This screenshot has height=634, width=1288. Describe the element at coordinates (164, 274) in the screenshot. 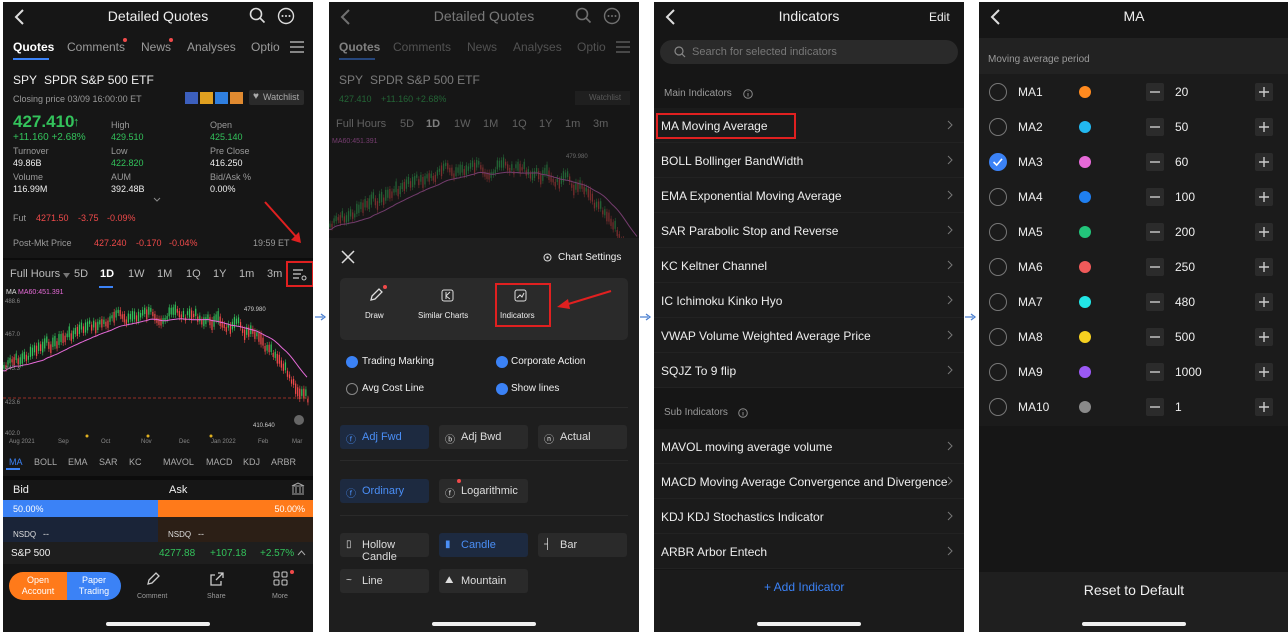

I see `tf-1m: 1M` at that location.